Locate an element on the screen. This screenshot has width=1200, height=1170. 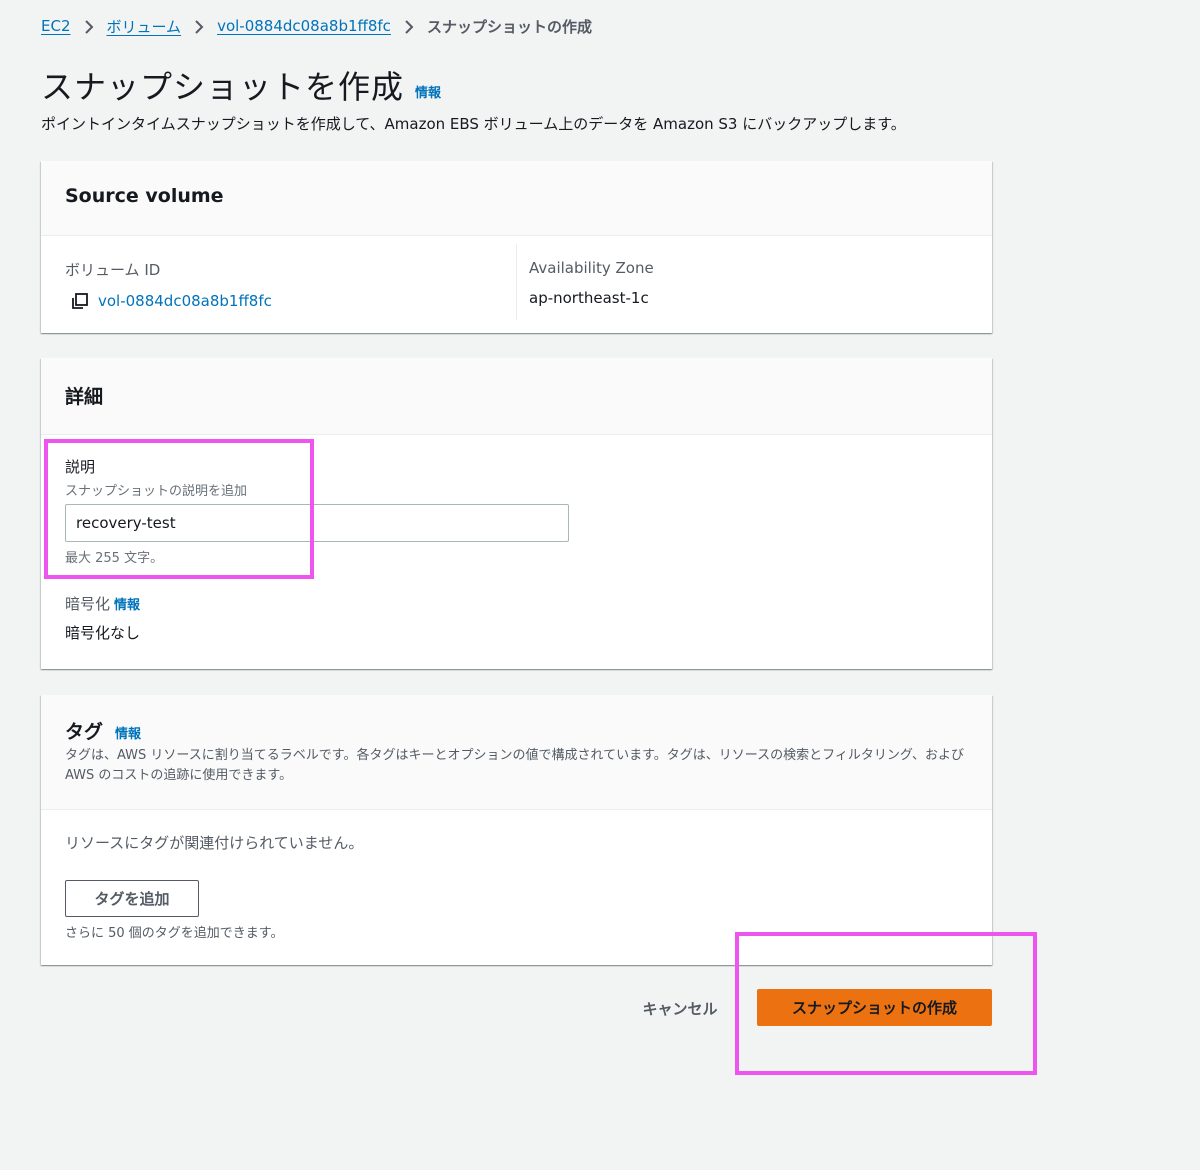
encryption-info-link: 情報 is located at coordinates (127, 605).